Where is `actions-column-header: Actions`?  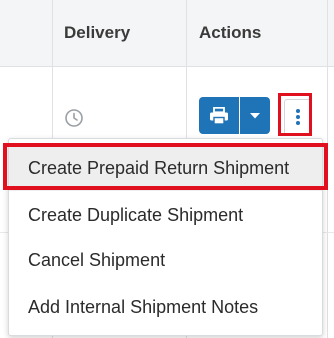
actions-column-header: Actions is located at coordinates (230, 32).